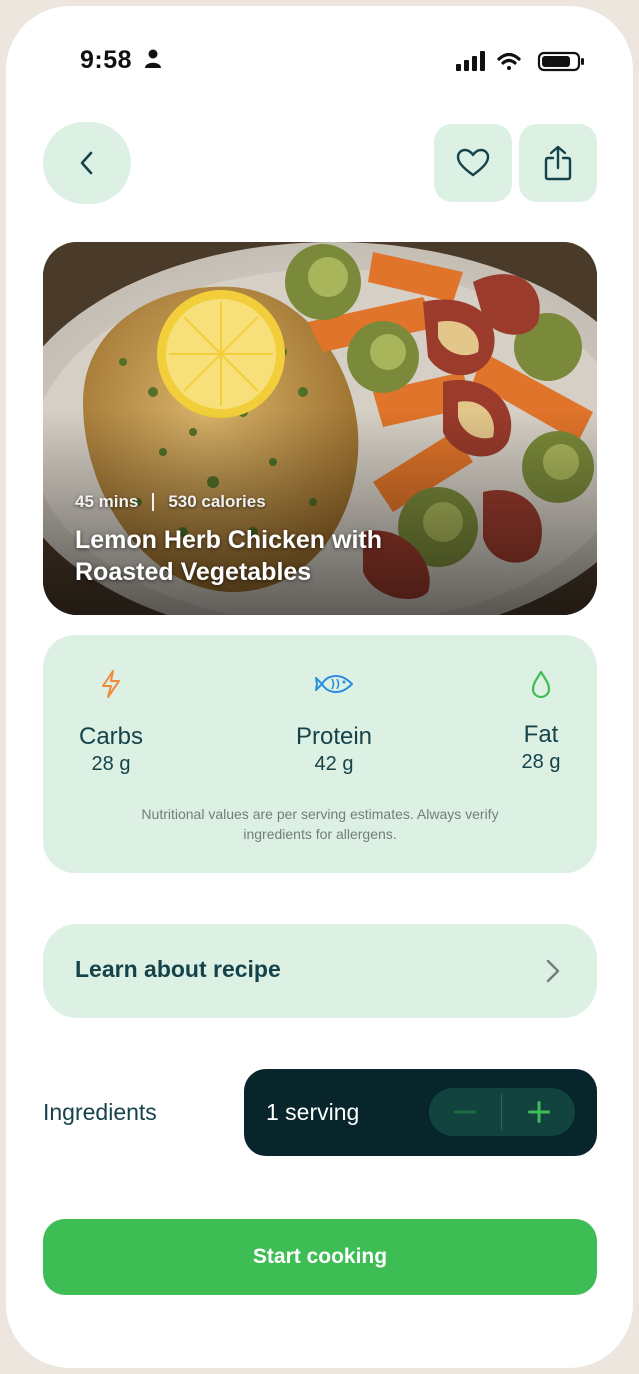 The width and height of the screenshot is (639, 1374). What do you see at coordinates (553, 971) in the screenshot?
I see `chevron-right-icon` at bounding box center [553, 971].